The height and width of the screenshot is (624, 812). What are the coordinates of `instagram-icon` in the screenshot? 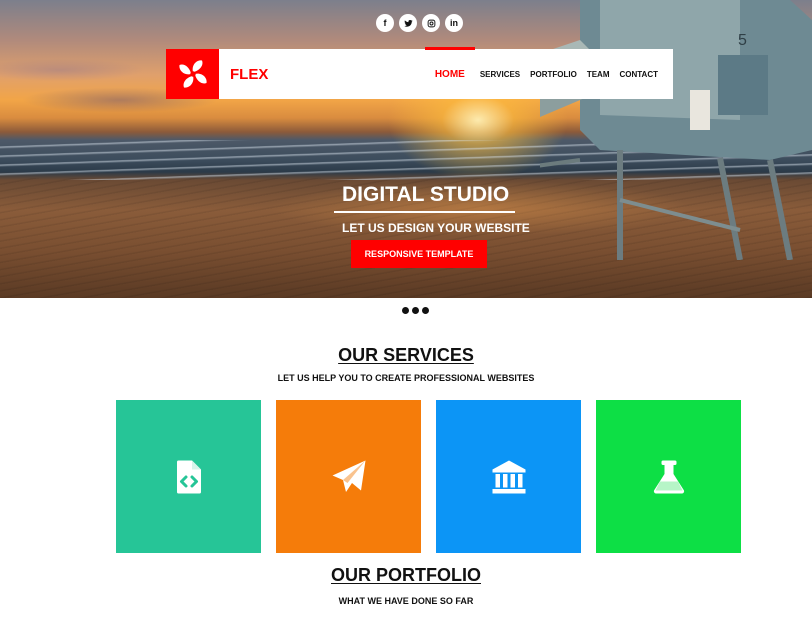 It's located at (431, 23).